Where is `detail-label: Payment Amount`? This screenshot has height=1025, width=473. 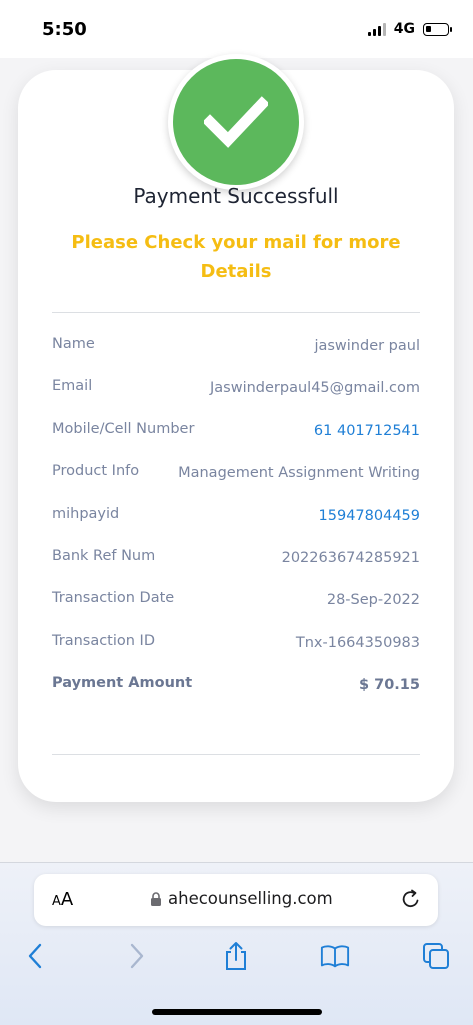 detail-label: Payment Amount is located at coordinates (122, 683).